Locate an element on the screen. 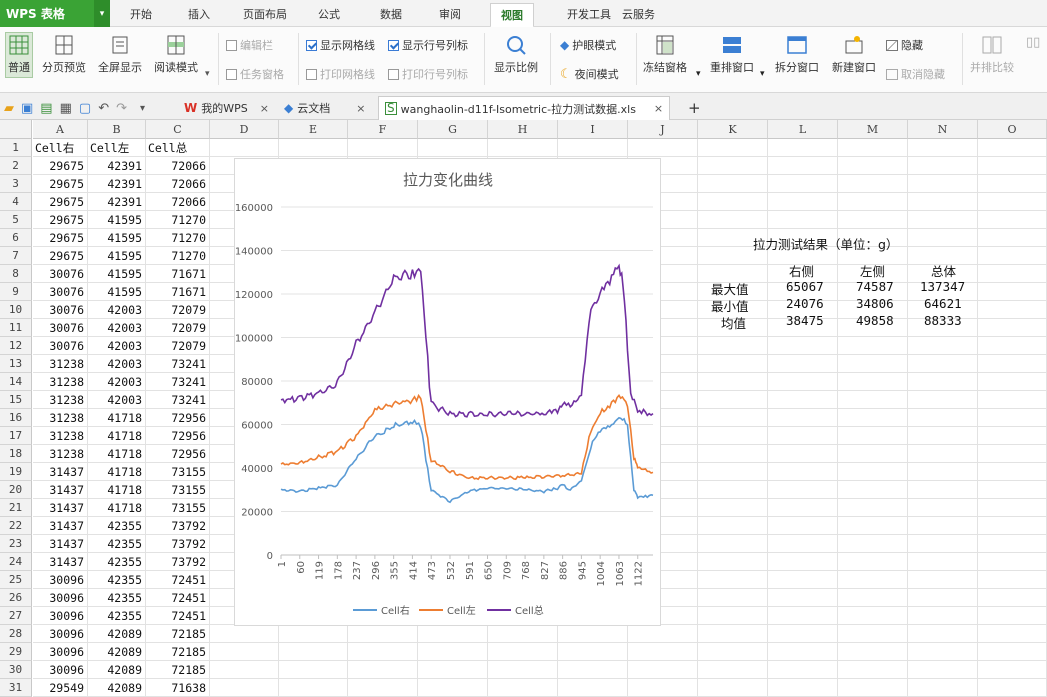 The width and height of the screenshot is (1047, 697). task-pane-checkbox: 任务窗格 is located at coordinates (255, 74).